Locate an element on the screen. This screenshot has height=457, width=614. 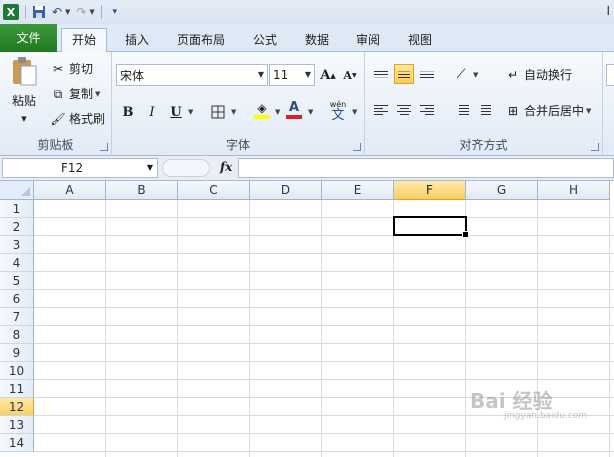
column-header-d: D is located at coordinates (286, 190).